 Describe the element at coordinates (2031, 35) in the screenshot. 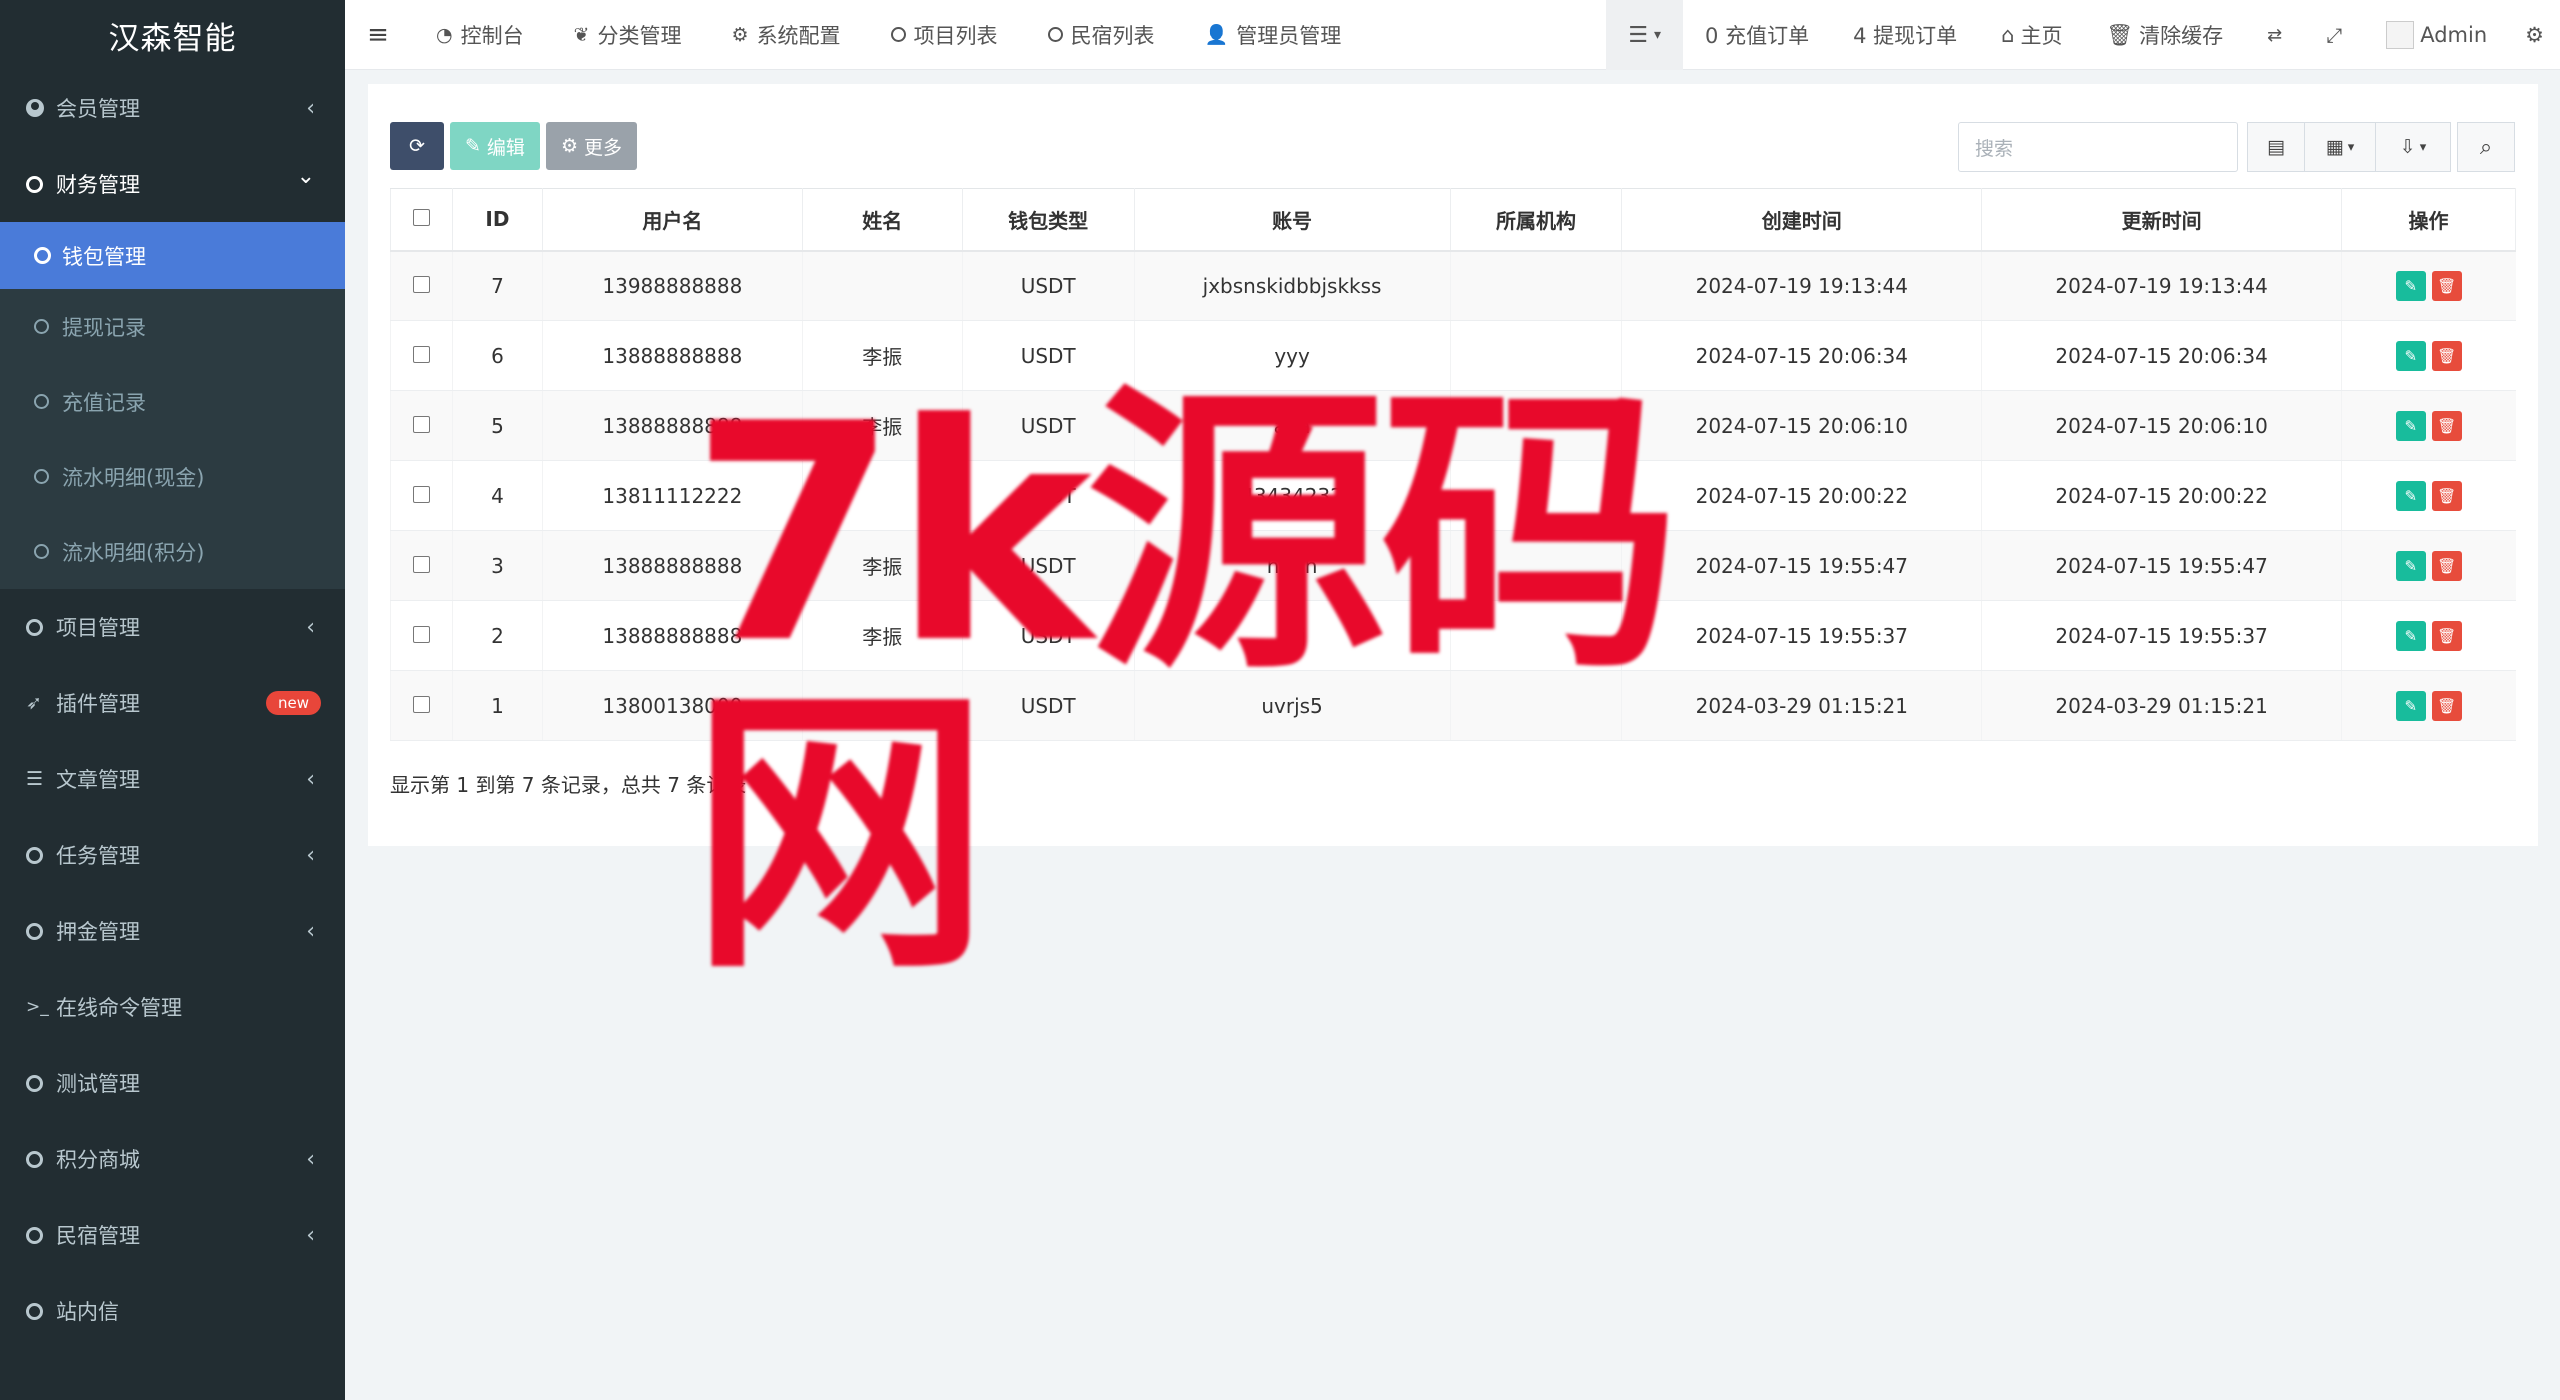

I see `home-link: ⌂ 主页` at that location.